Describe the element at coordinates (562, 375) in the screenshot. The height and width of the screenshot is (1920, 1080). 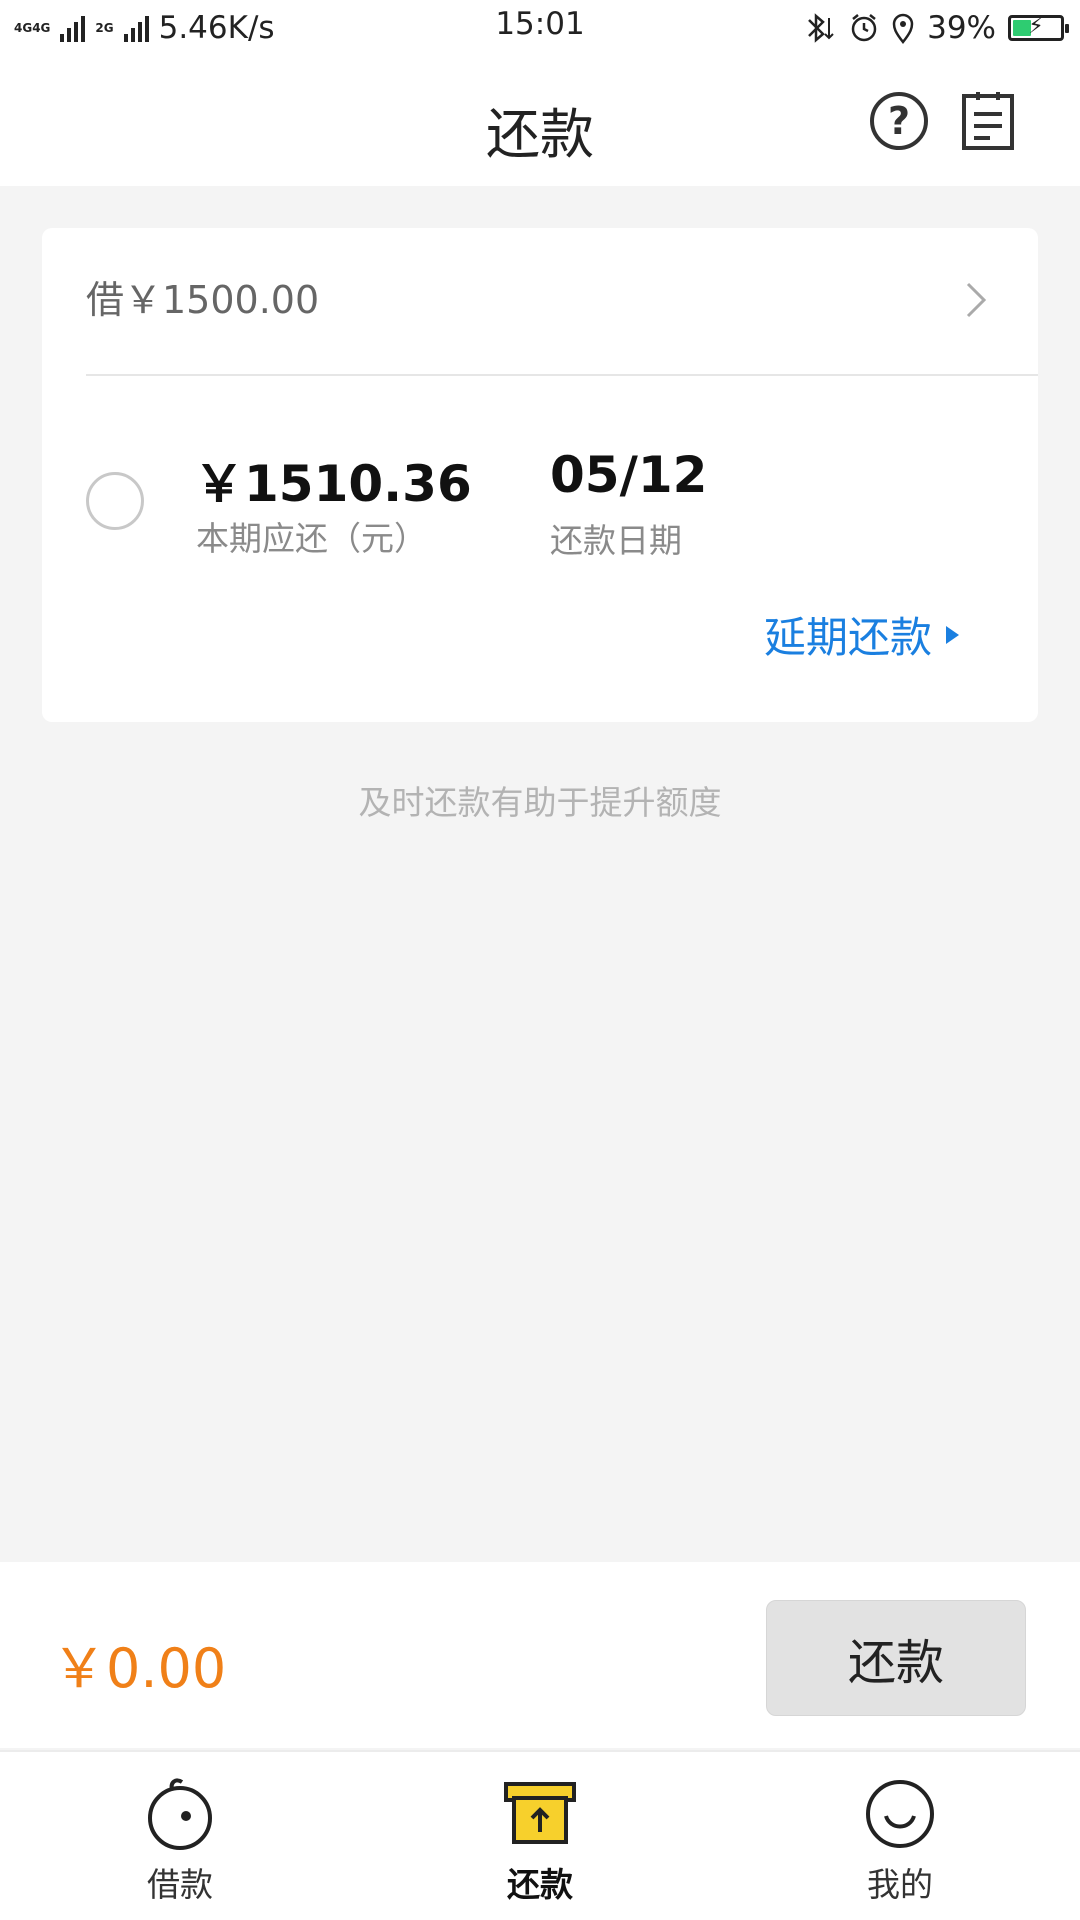
I see `divider` at that location.